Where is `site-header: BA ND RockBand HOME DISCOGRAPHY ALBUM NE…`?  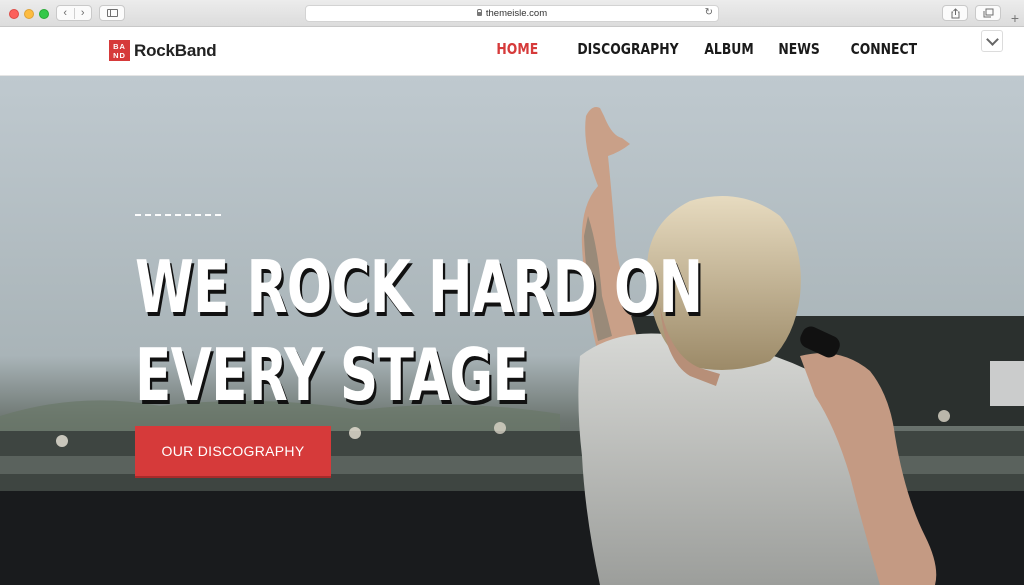 site-header: BA ND RockBand HOME DISCOGRAPHY ALBUM NE… is located at coordinates (512, 51).